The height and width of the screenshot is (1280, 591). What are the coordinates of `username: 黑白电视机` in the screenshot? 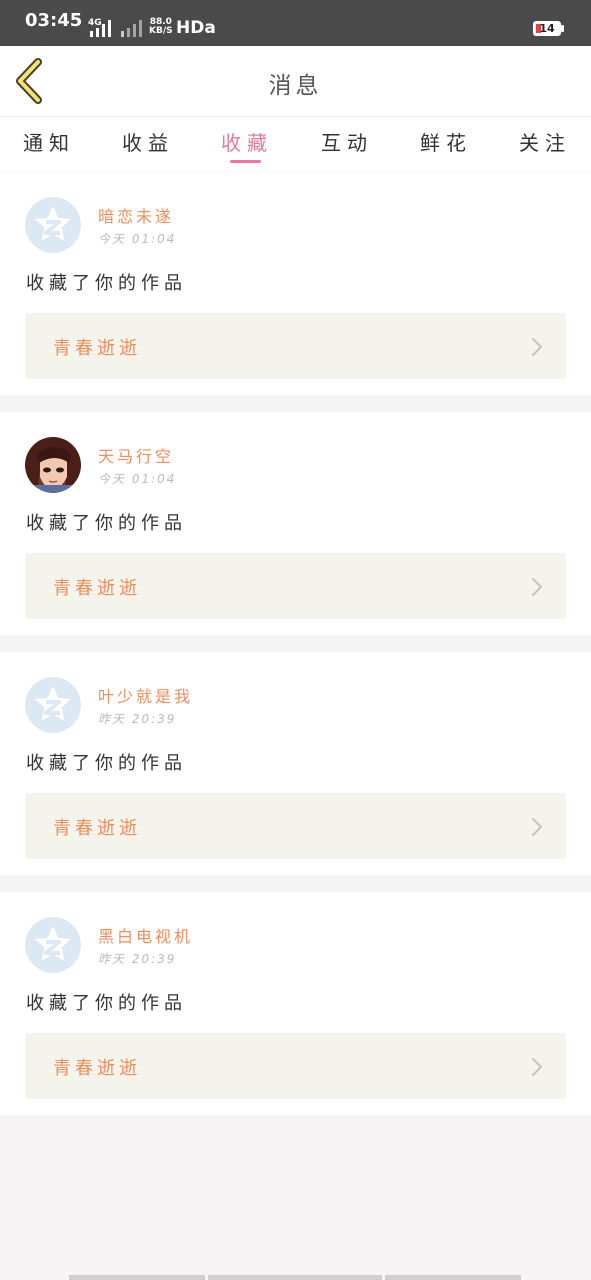 It's located at (145, 935).